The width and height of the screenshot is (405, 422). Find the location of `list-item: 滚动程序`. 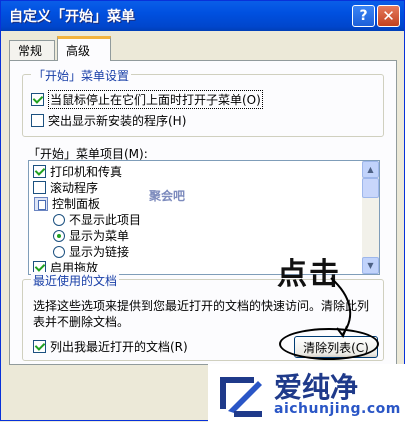

list-item: 滚动程序 is located at coordinates (65, 187).